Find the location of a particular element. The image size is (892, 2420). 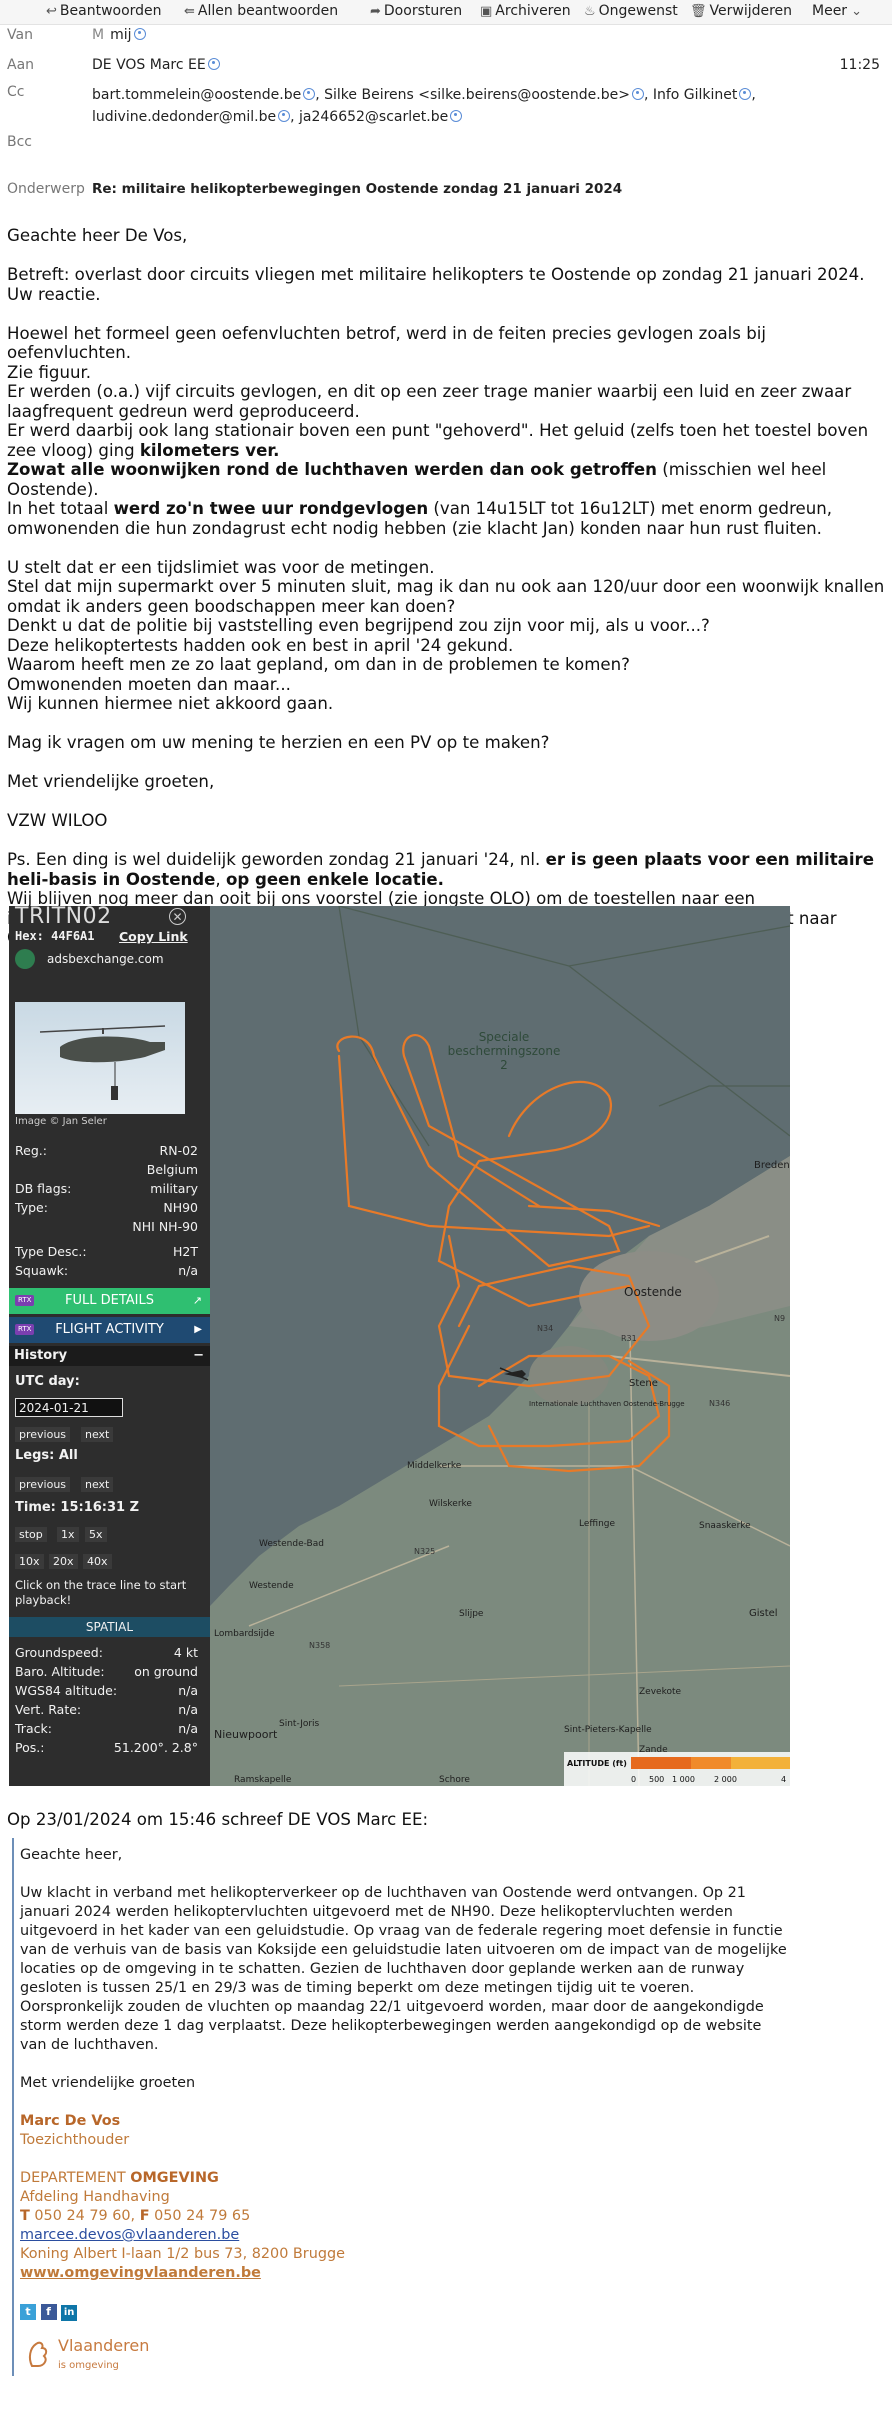

archive-button: ▣ Archiveren is located at coordinates (525, 11).